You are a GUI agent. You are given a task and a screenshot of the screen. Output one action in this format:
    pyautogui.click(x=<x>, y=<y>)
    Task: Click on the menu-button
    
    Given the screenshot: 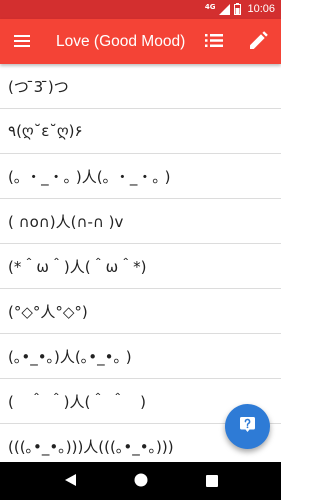 What is the action you would take?
    pyautogui.click(x=22, y=41)
    